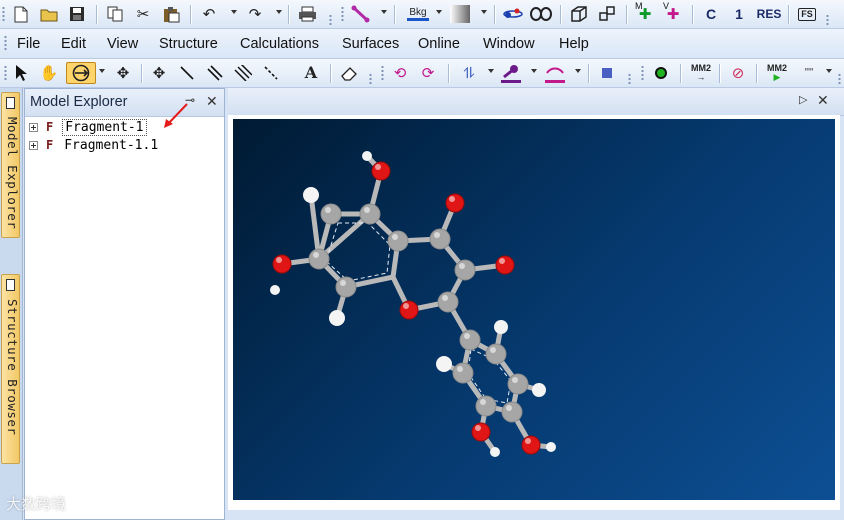 This screenshot has height=520, width=844. What do you see at coordinates (21, 73) in the screenshot?
I see `select-arrow-icon` at bounding box center [21, 73].